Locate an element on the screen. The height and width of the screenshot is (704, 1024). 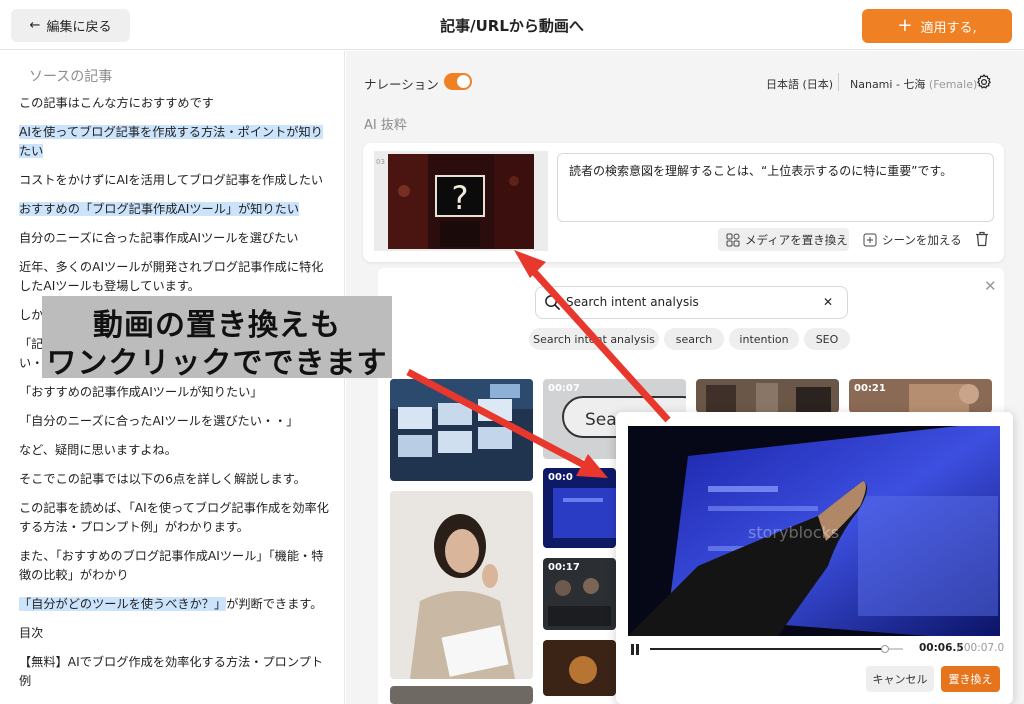
watermark: storyblocks is located at coordinates (793, 532).